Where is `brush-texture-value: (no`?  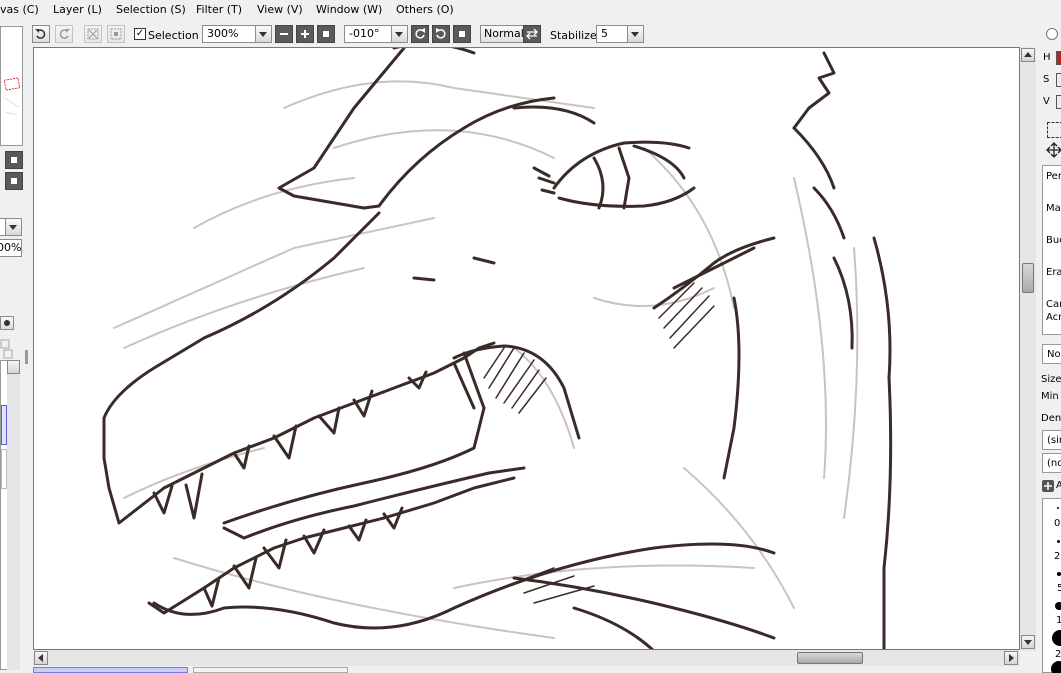
brush-texture-value: (no is located at coordinates (1054, 463).